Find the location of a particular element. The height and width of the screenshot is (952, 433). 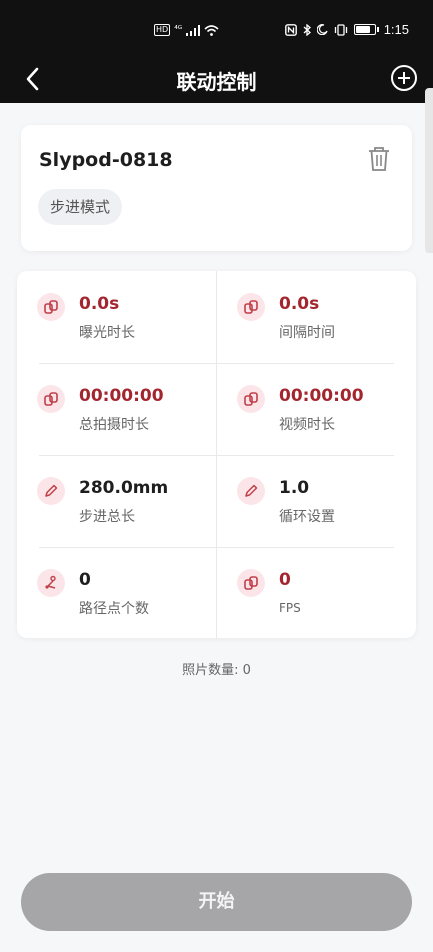

nav-bar: 联动控制 is located at coordinates (216, 79).